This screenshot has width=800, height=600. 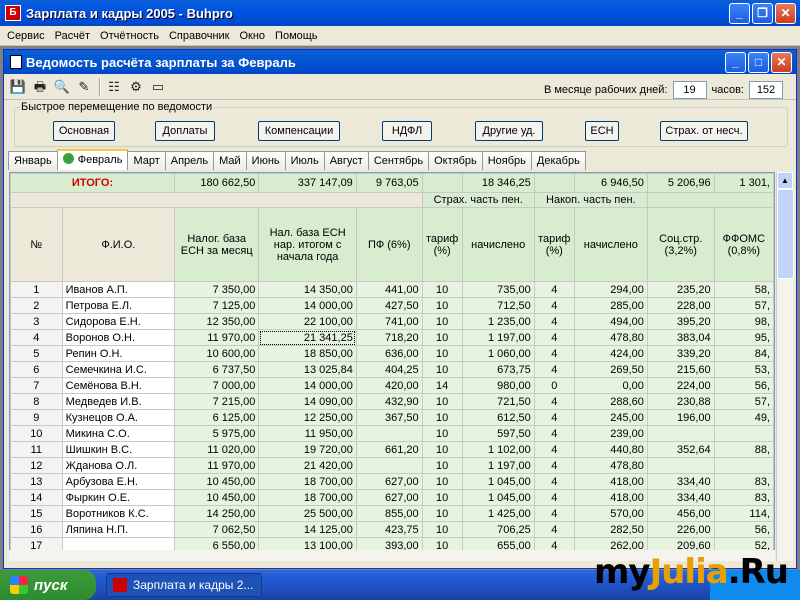 I want to click on soc-amount-cell: 196,00, so click(x=680, y=417).